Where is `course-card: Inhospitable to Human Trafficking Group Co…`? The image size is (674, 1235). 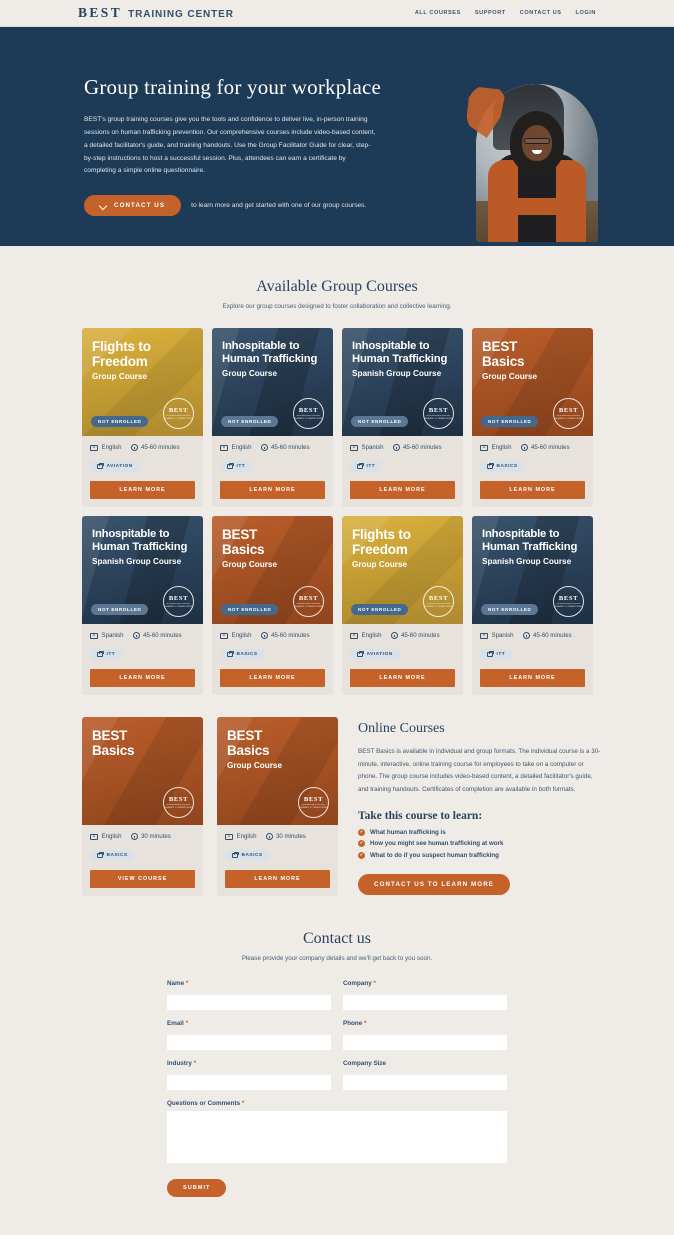
course-card: Inhospitable to Human Trafficking Group Co… is located at coordinates (272, 418).